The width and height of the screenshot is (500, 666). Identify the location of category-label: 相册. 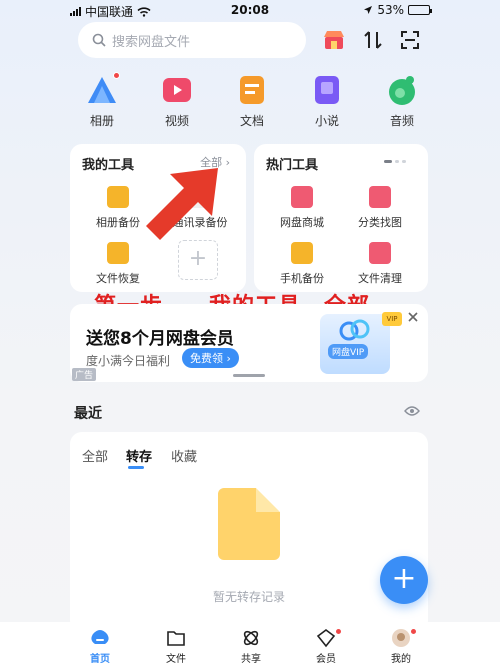
(101, 121).